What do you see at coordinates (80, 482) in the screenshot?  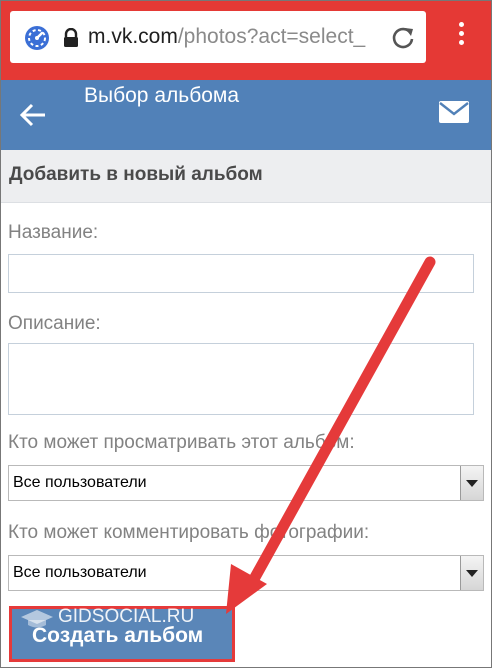 I see `view-privacy-value: Все пользователи` at bounding box center [80, 482].